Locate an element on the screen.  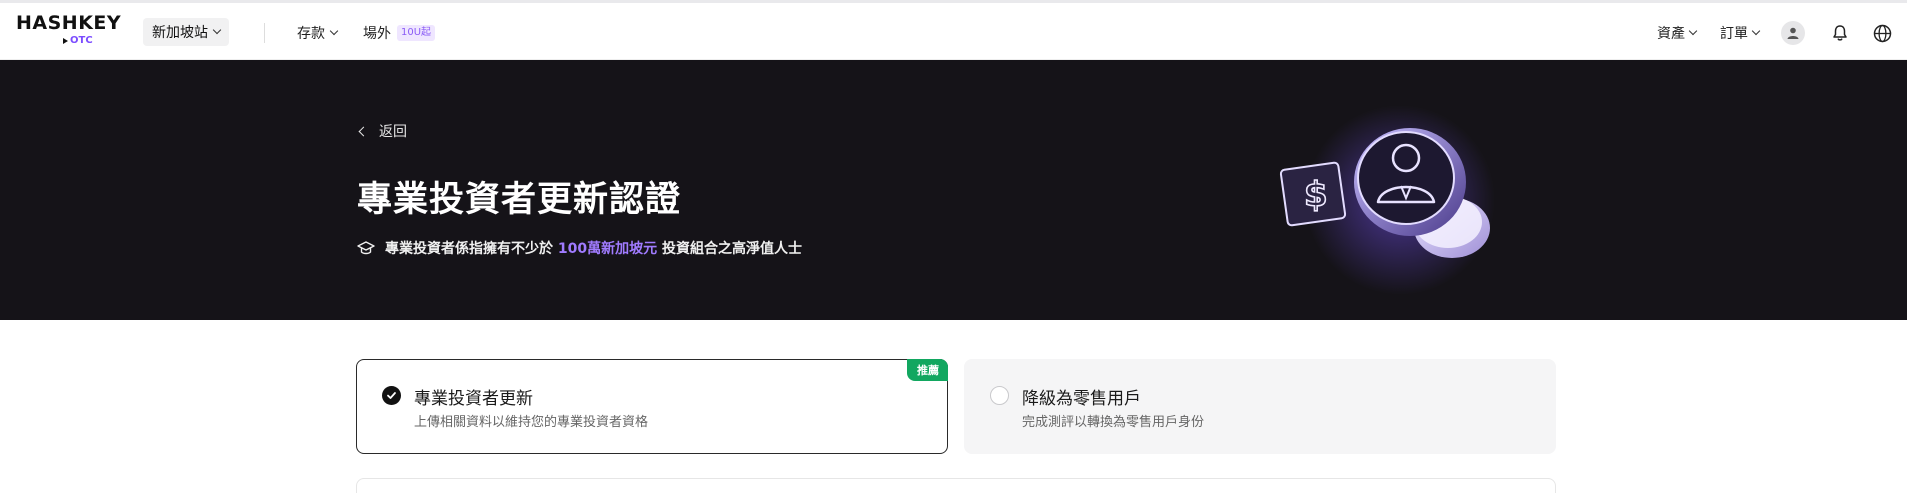
option-title: 專業投資者更新 is located at coordinates (473, 399).